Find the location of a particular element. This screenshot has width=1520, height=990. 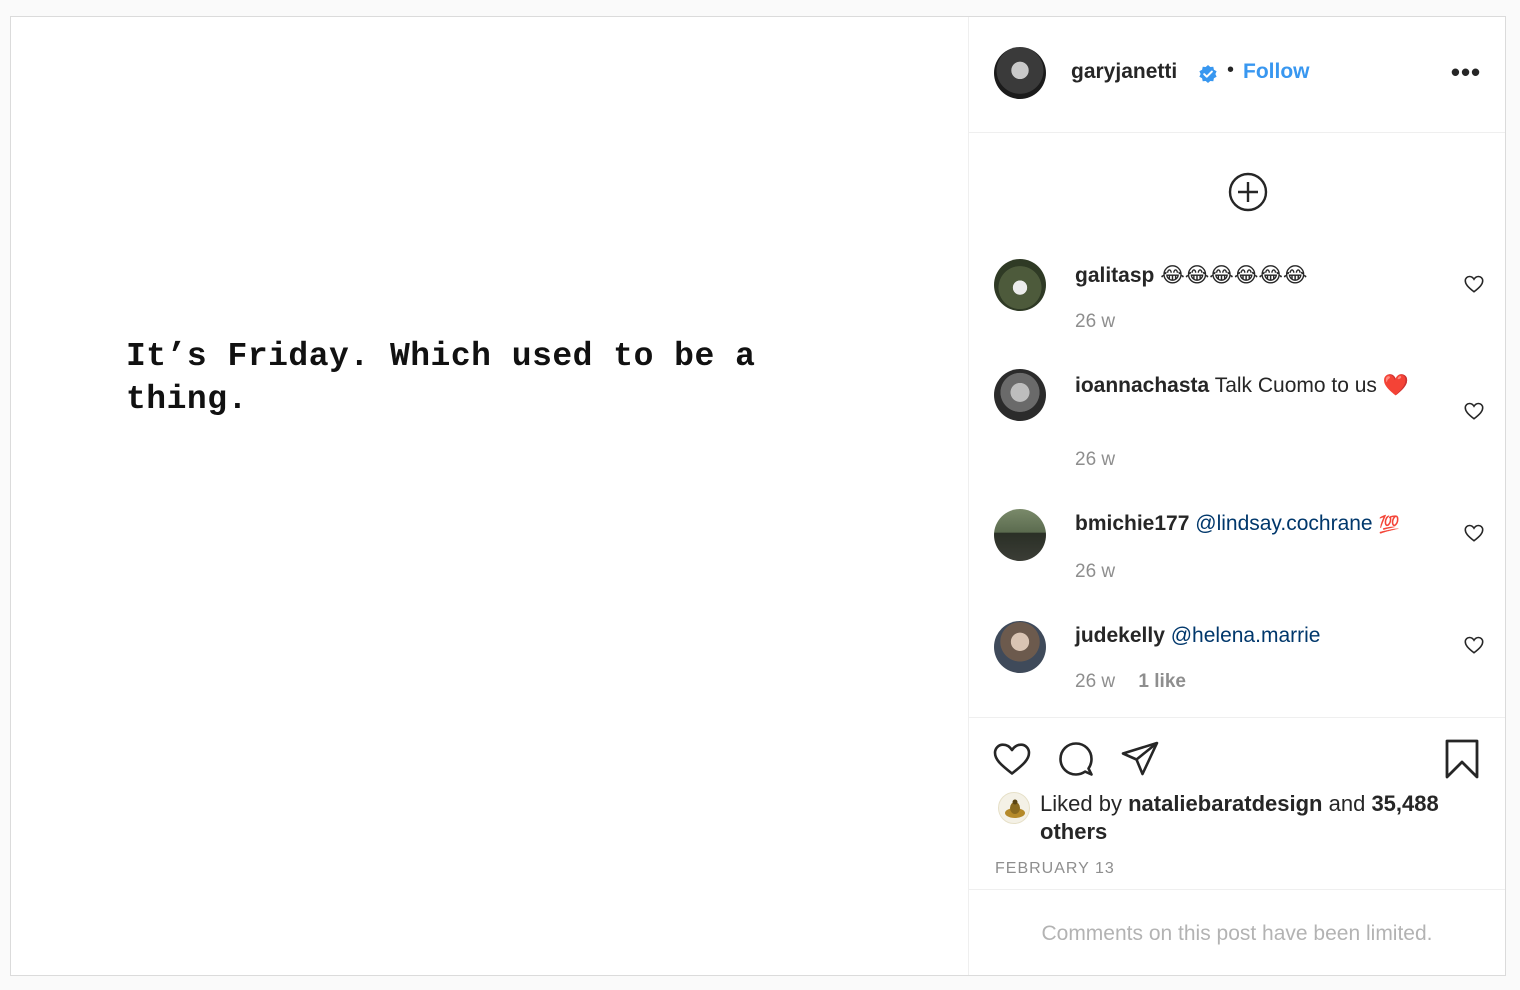

comment-text: Talk Cuomo to us is located at coordinates (1295, 385).